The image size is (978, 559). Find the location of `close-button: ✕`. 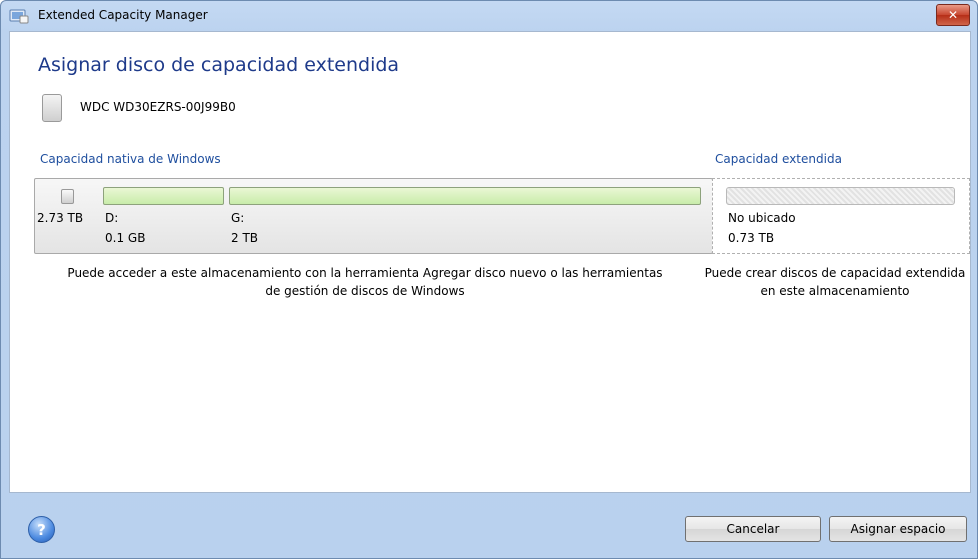

close-button: ✕ is located at coordinates (953, 15).